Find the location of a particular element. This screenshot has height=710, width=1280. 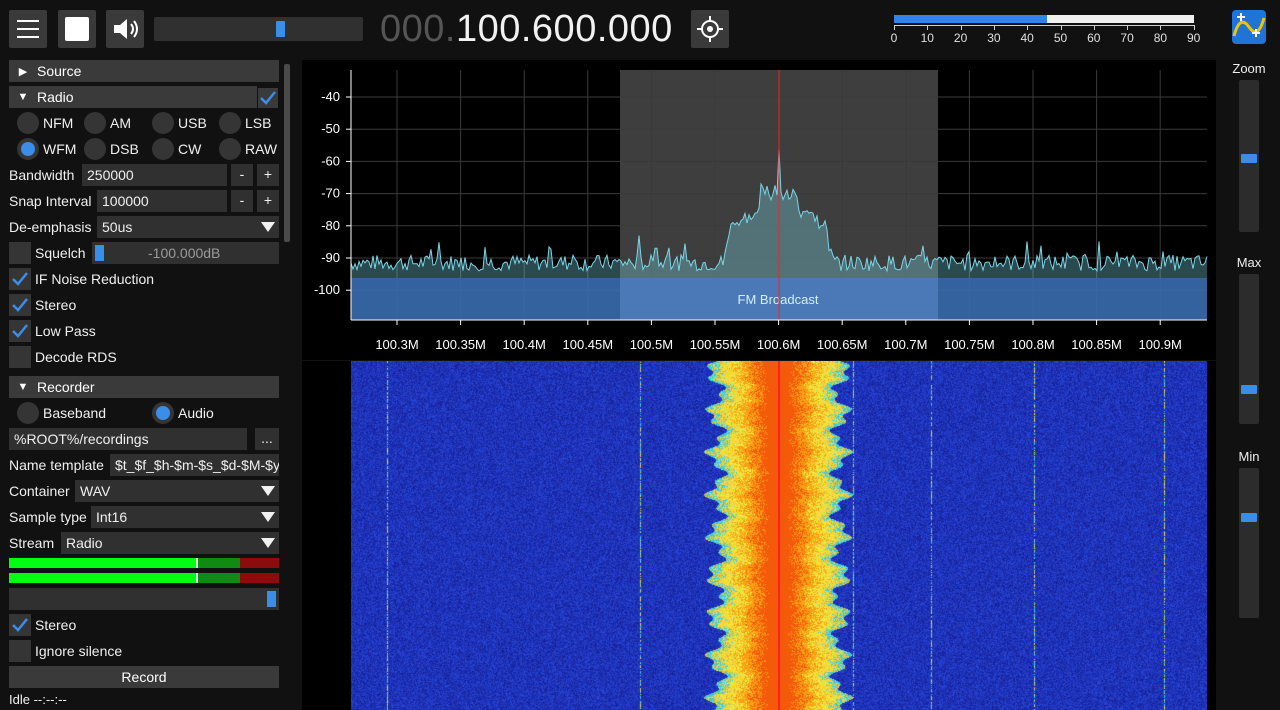

zoom-slider-handle is located at coordinates (1249, 158).